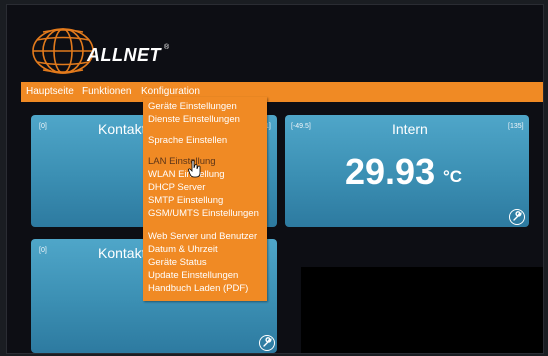  What do you see at coordinates (183, 249) in the screenshot?
I see `menu-item-datum-uhrzeit: Datum & Uhrzeit` at bounding box center [183, 249].